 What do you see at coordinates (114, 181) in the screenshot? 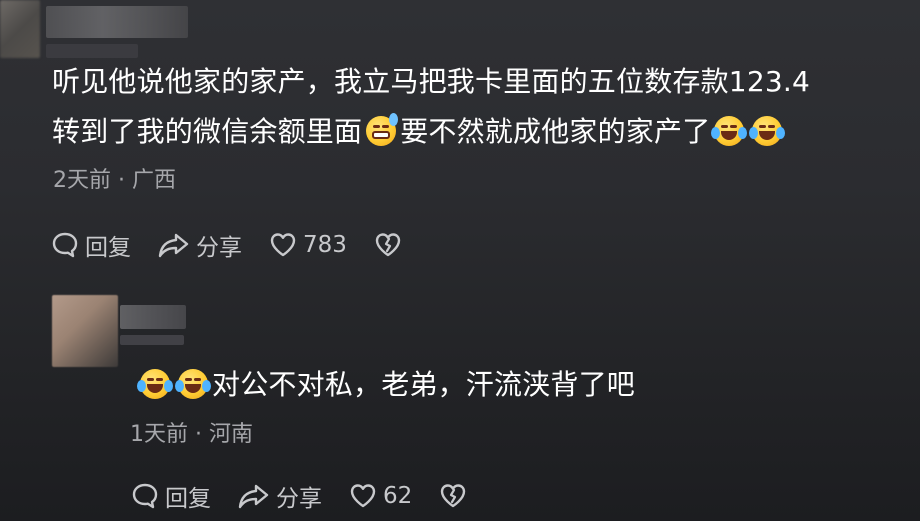
I see `comment-meta: 2天前 · 广西` at bounding box center [114, 181].